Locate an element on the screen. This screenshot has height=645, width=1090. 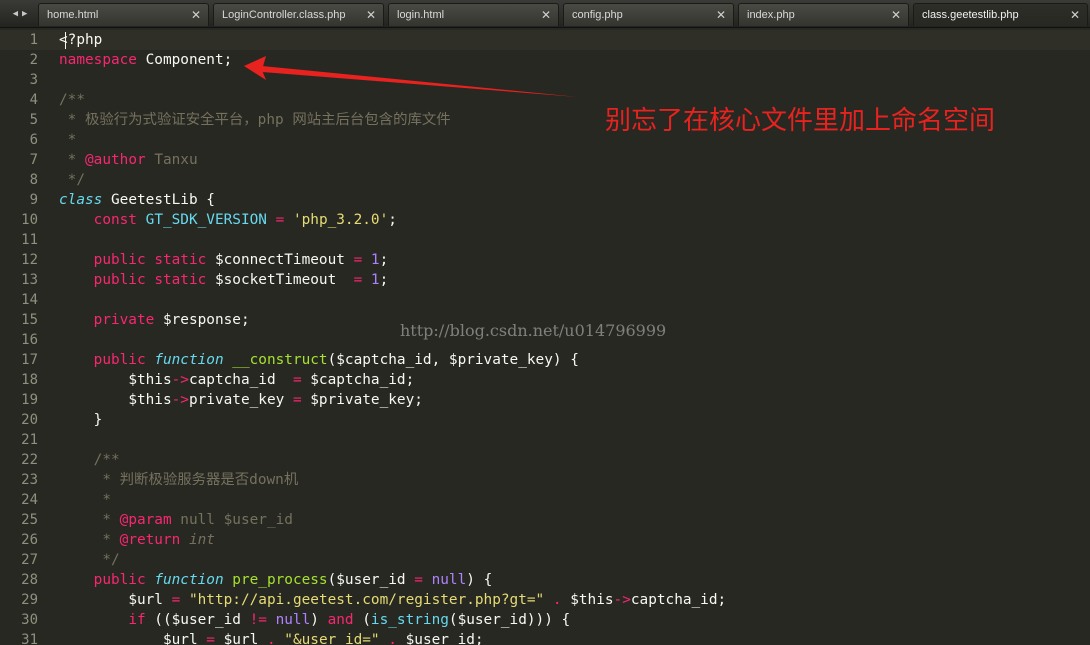
line-number: 17 is located at coordinates (29, 360).